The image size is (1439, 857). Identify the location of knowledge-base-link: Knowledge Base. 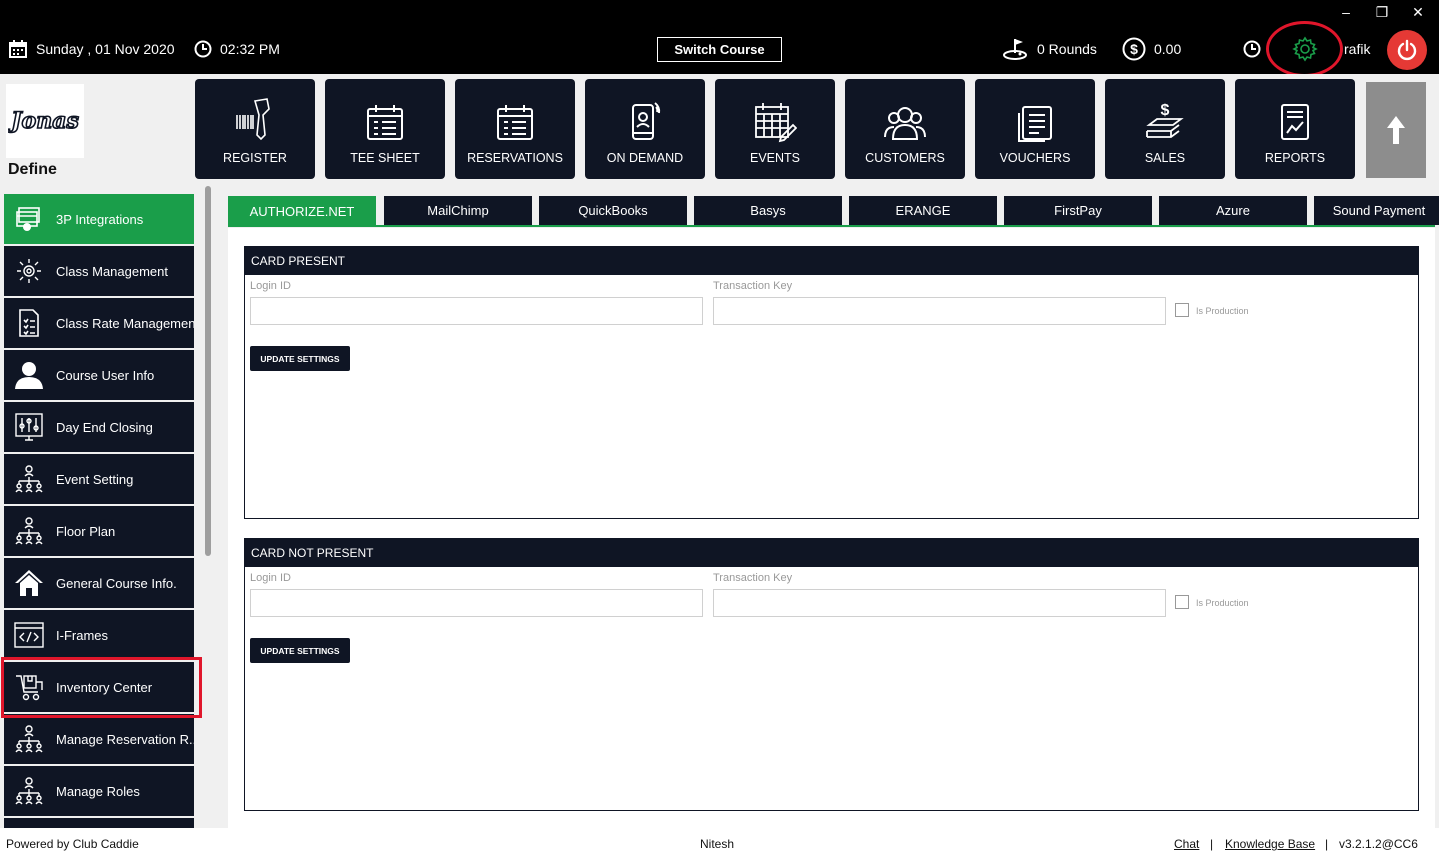
(1270, 844).